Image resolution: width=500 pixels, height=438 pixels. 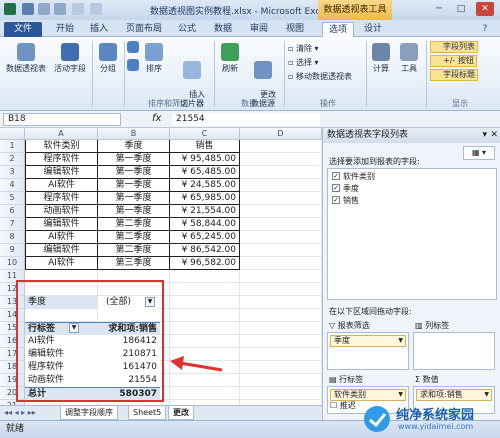 What do you see at coordinates (223, 29) in the screenshot?
I see `tab-data: 数据` at bounding box center [223, 29].